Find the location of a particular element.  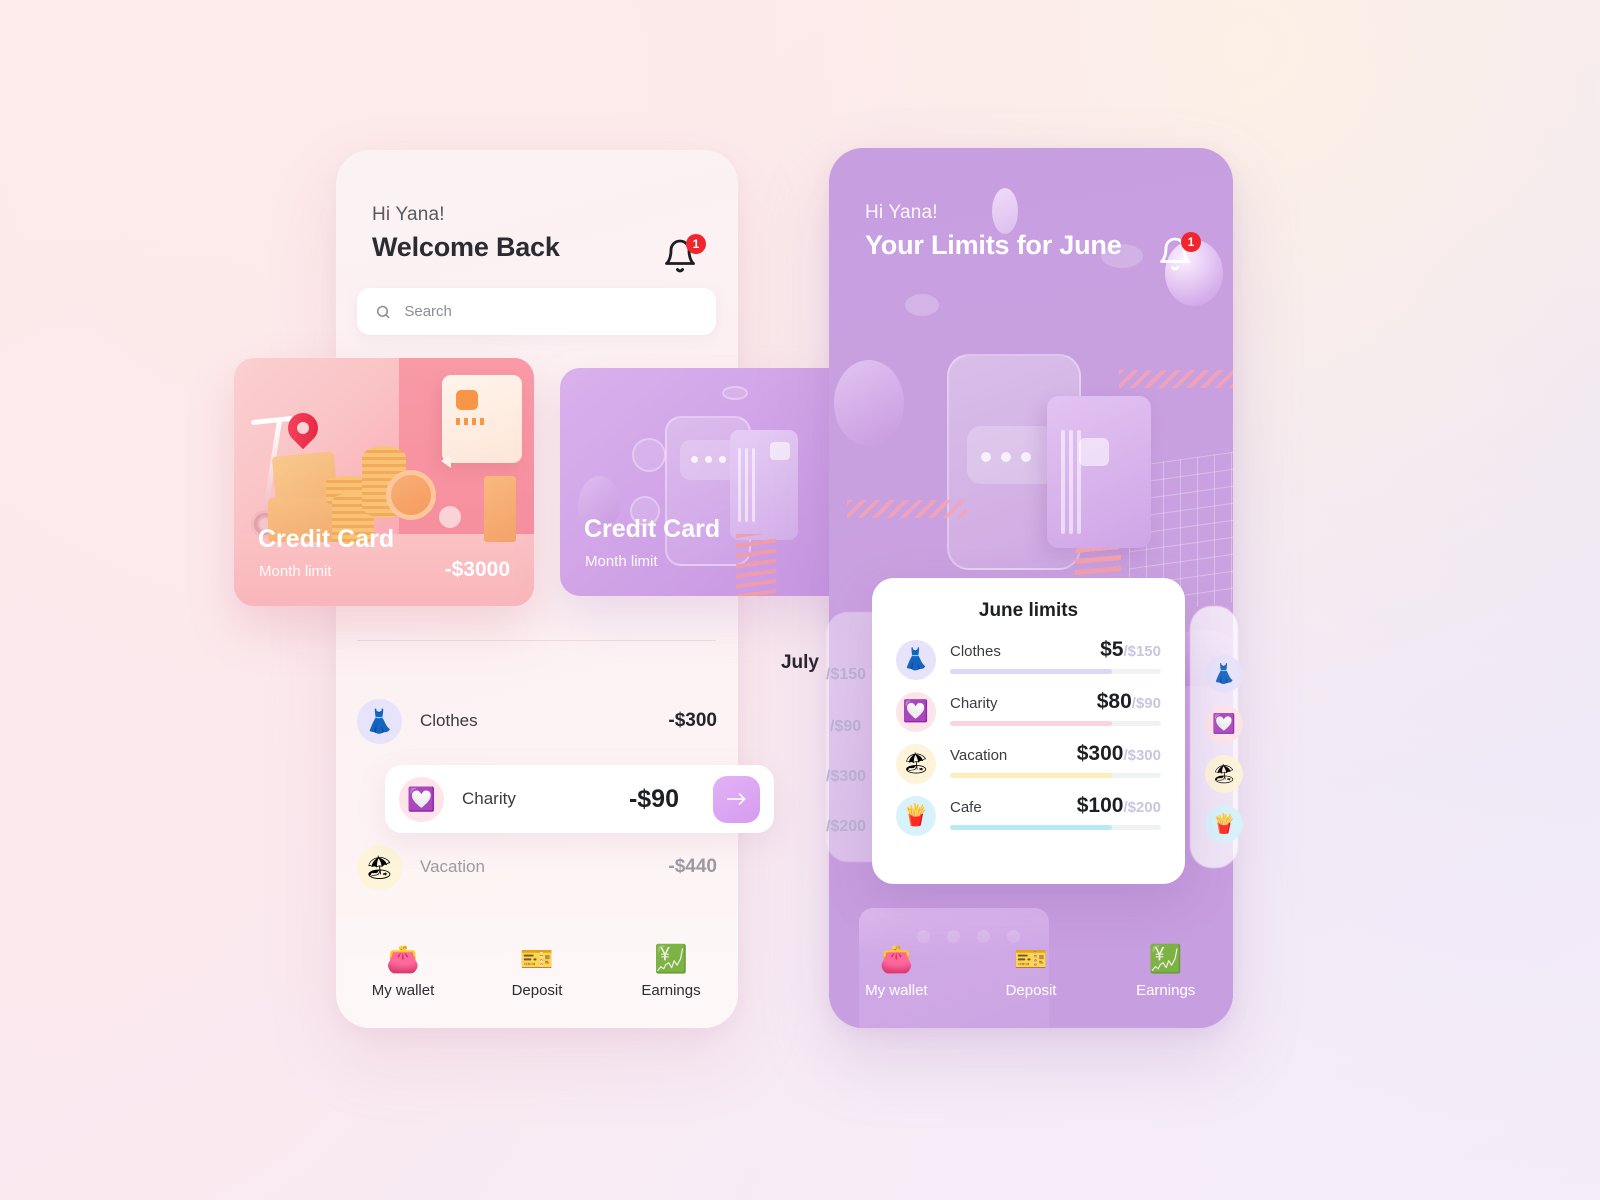

limit-name: Clothes is located at coordinates (975, 651).